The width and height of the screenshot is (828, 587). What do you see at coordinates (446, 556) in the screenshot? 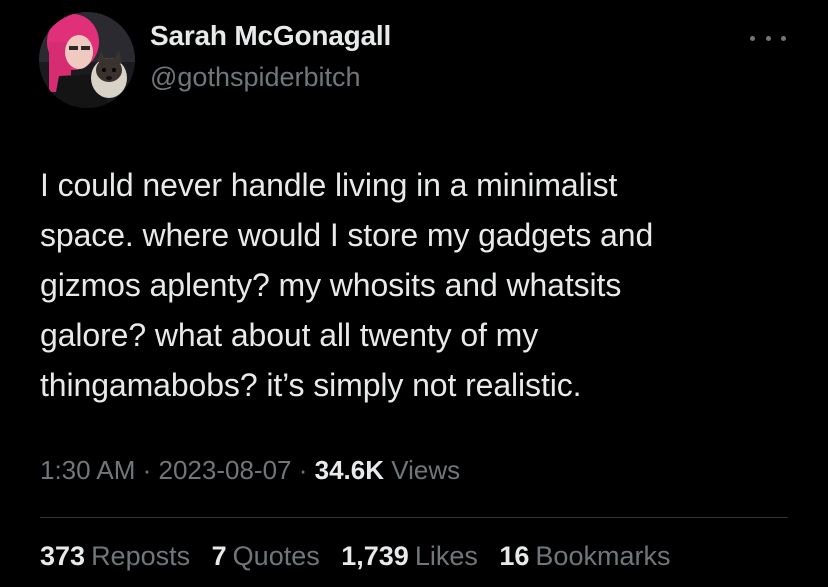
I see `likes-label: Likes` at bounding box center [446, 556].